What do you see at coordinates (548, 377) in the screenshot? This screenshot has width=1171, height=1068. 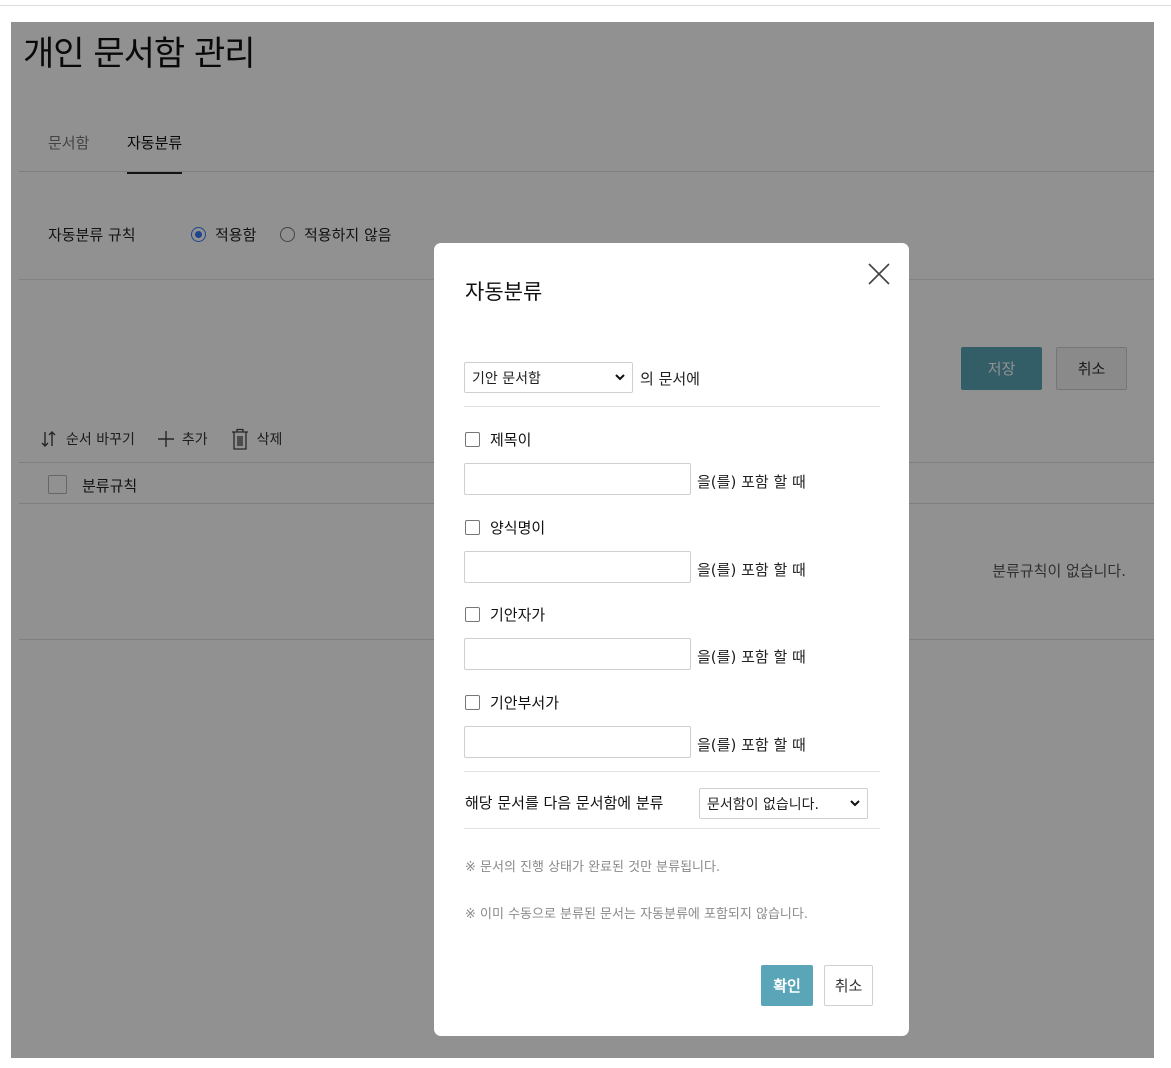 I see `source-box-select: 기안 문서함` at bounding box center [548, 377].